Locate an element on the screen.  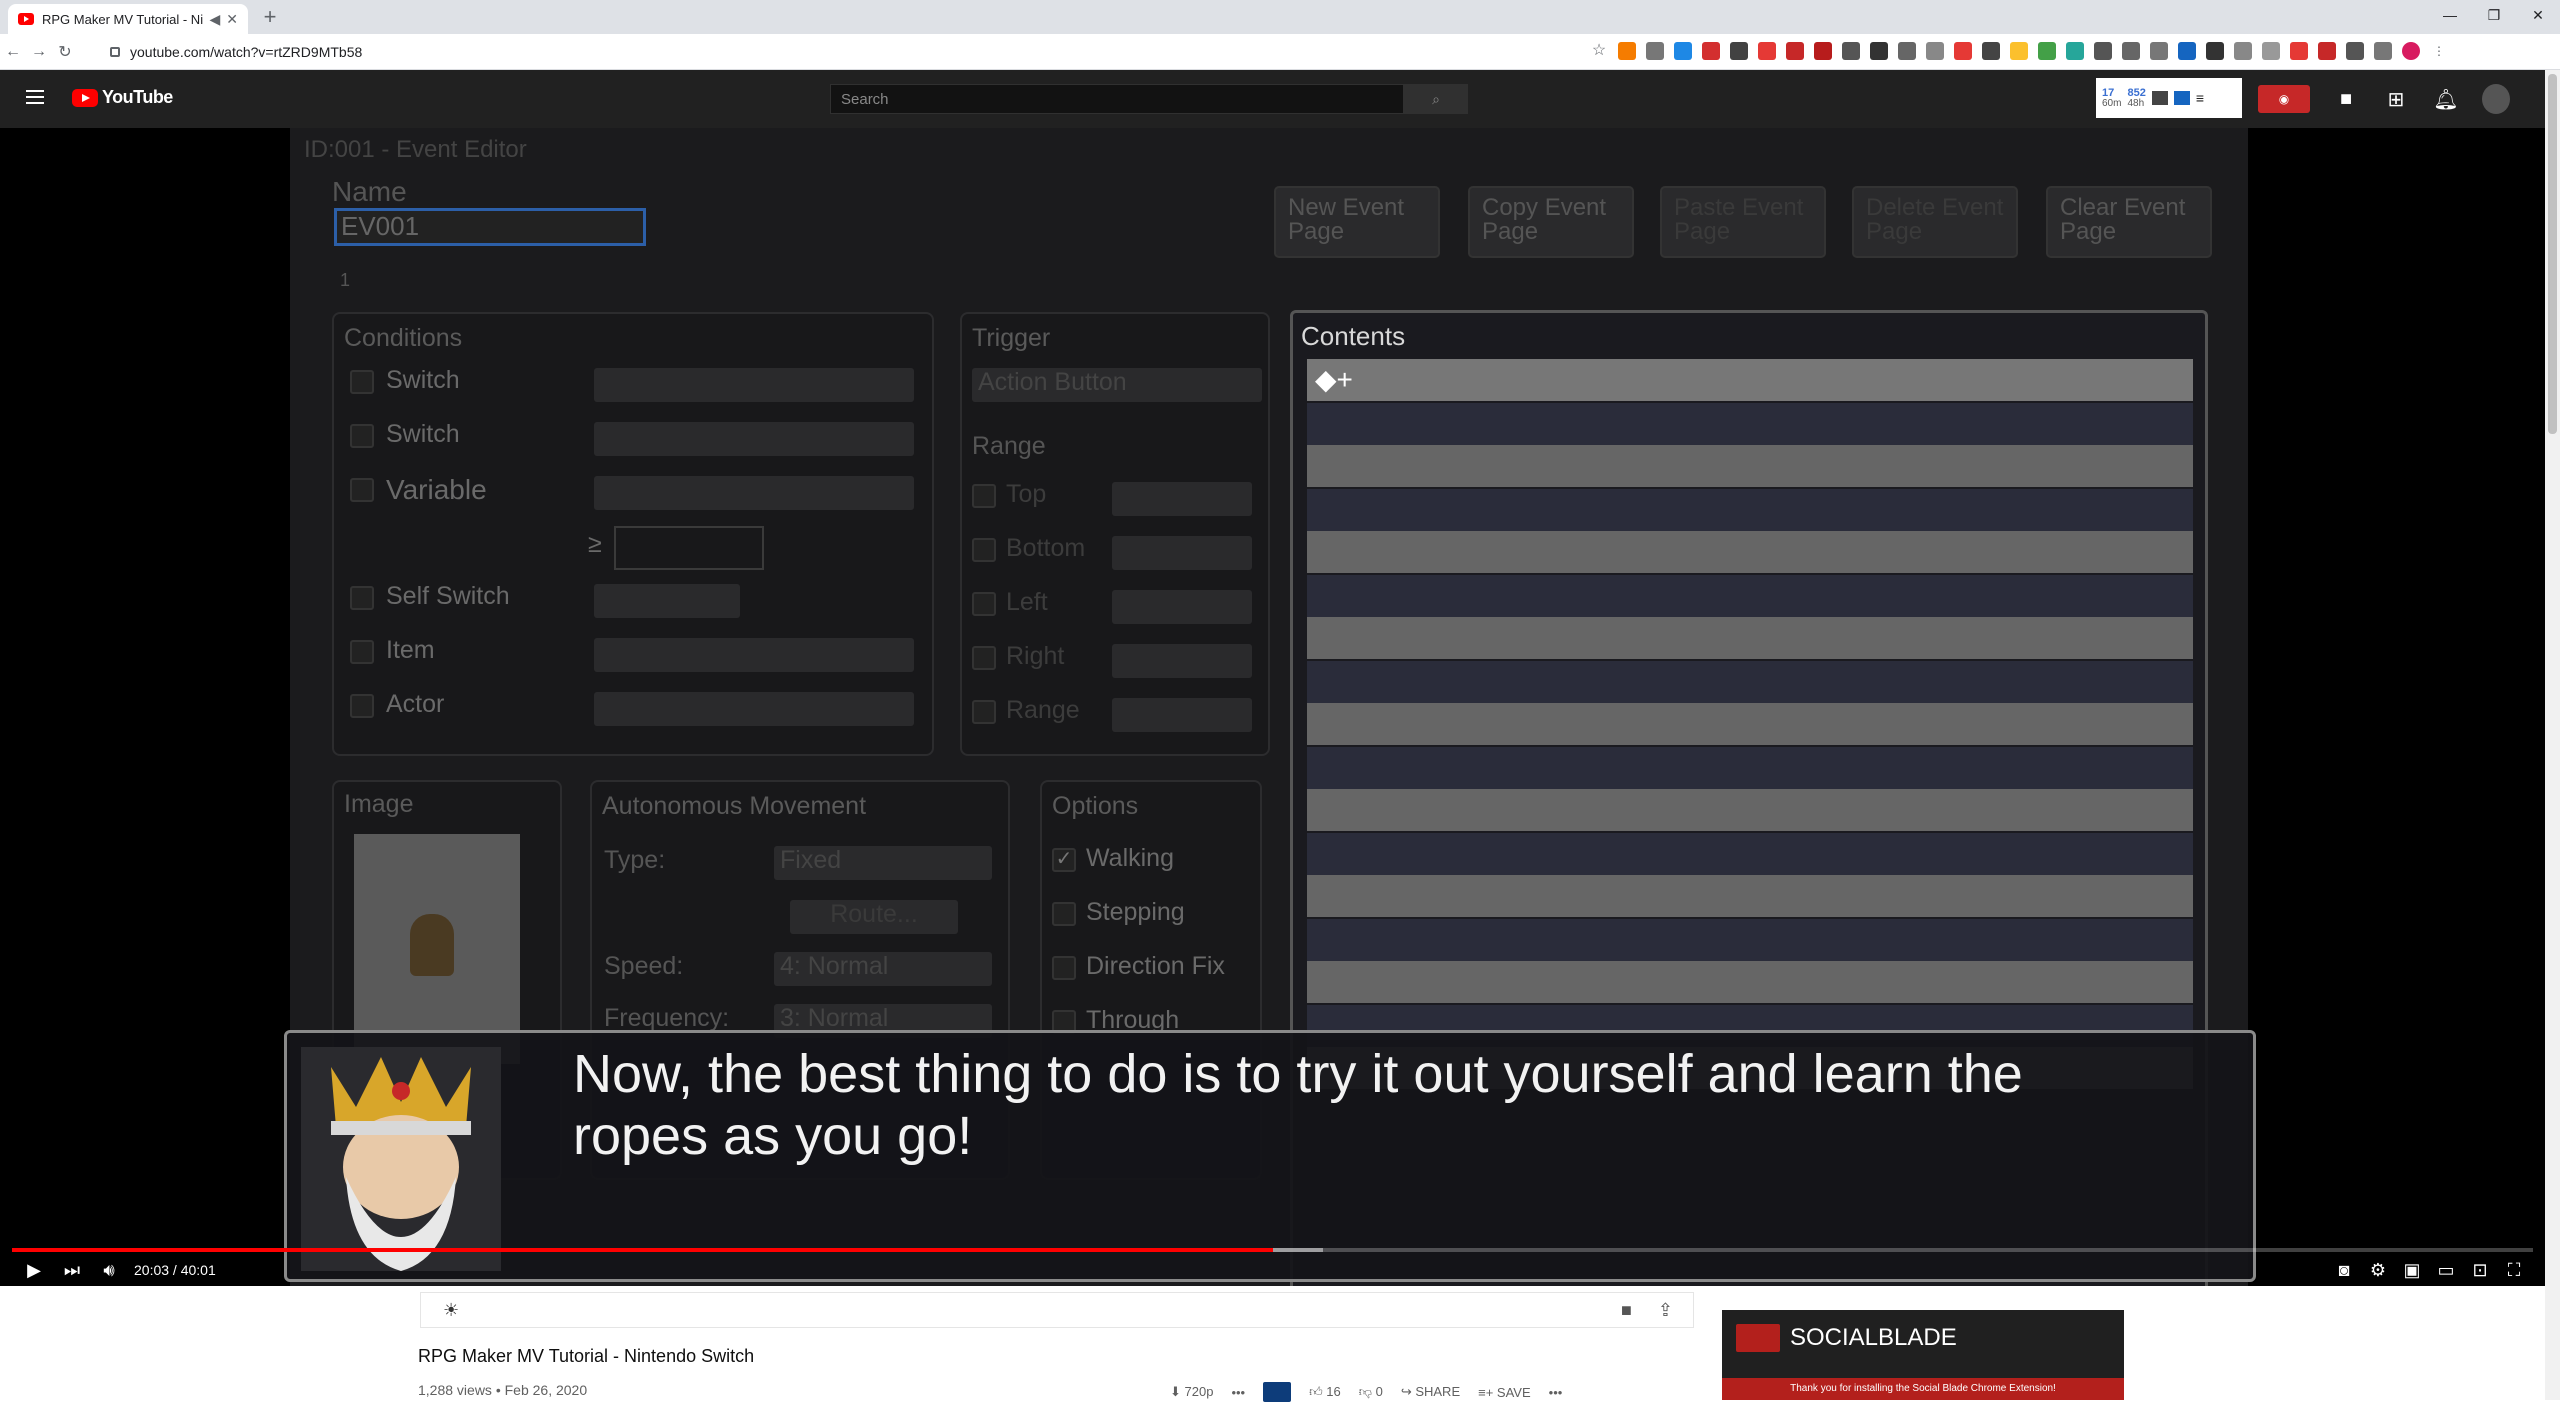
record-icon: ■ is located at coordinates (1626, 1310).